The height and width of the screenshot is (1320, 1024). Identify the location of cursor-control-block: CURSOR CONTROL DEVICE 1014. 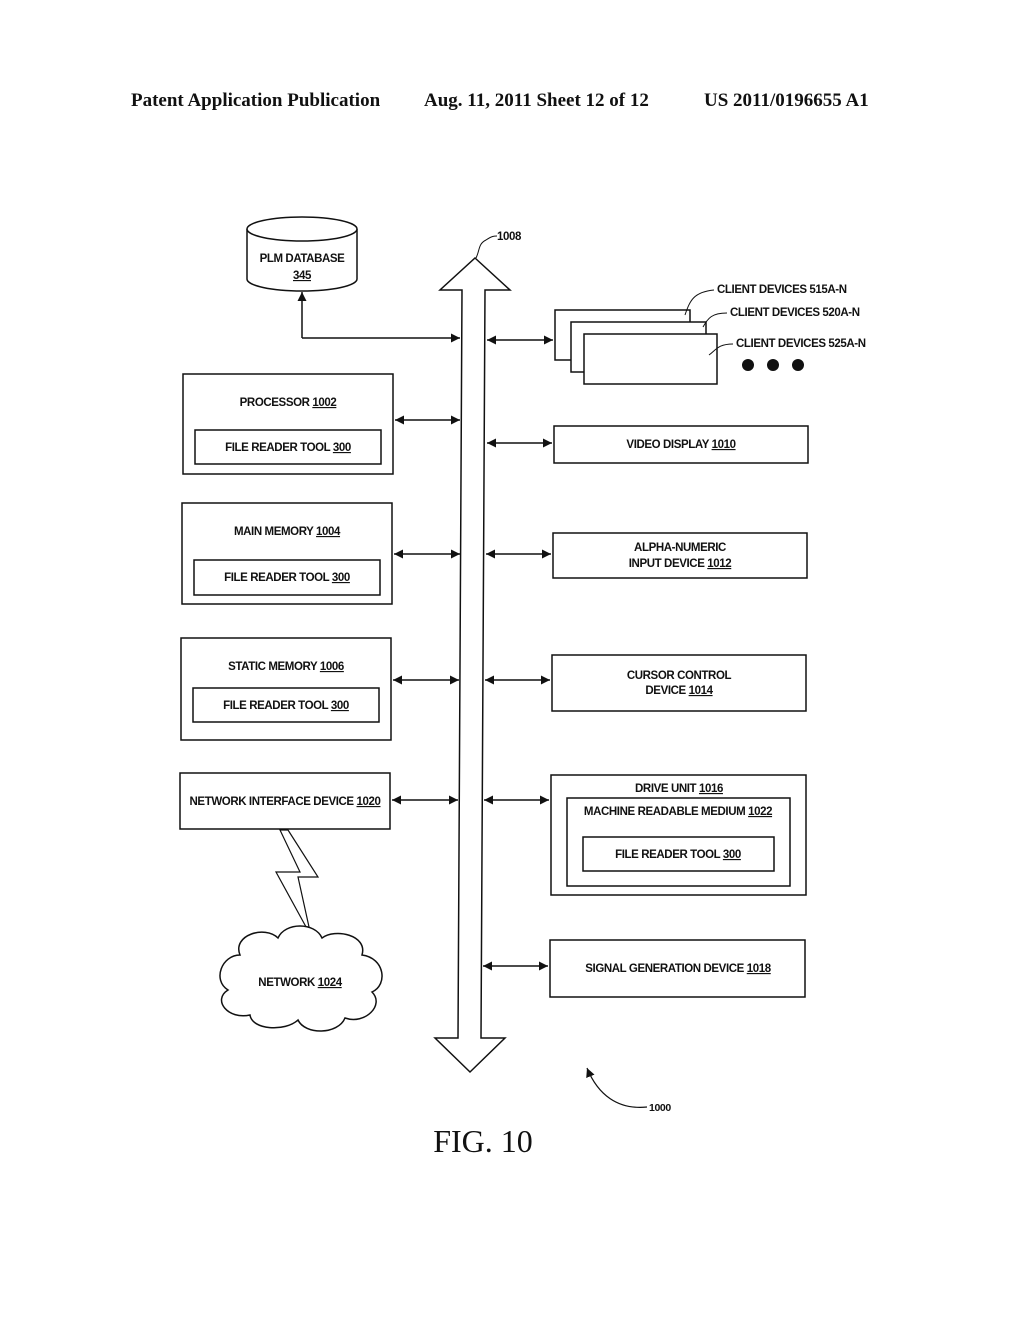
(679, 683).